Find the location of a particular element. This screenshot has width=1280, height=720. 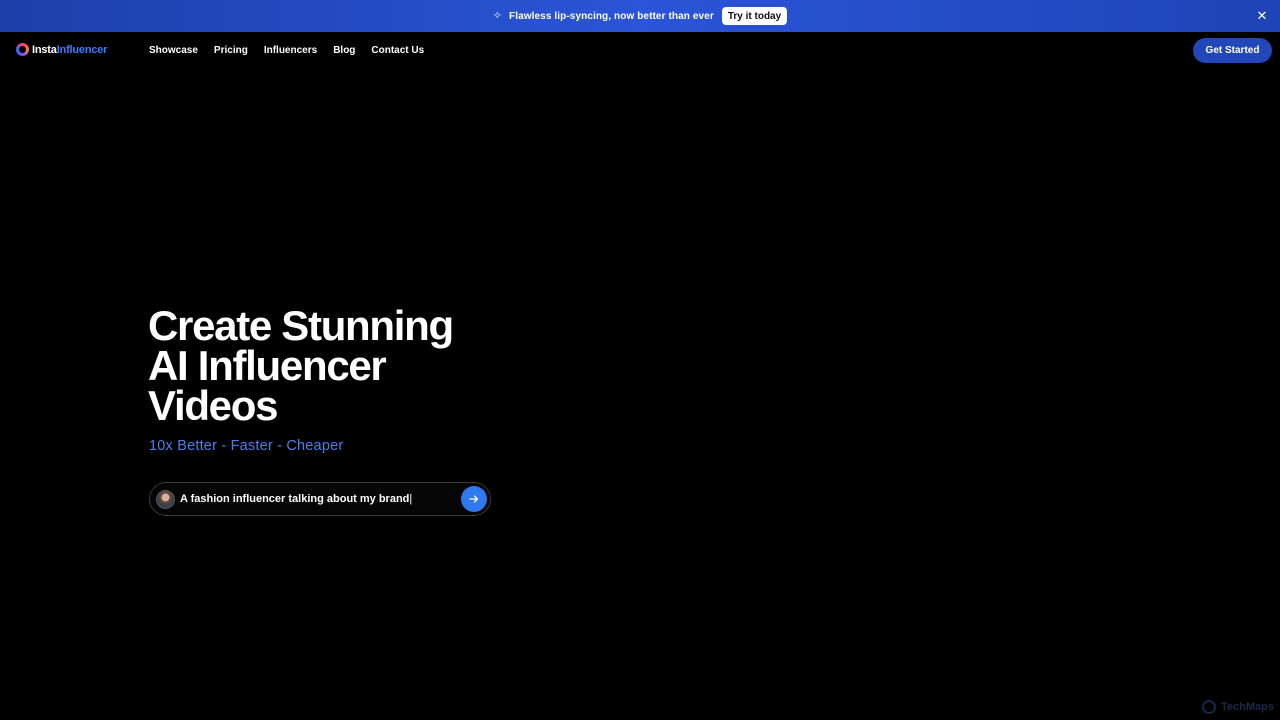

hero-title: Create Stunning AI Influencer Videos is located at coordinates (358, 365).